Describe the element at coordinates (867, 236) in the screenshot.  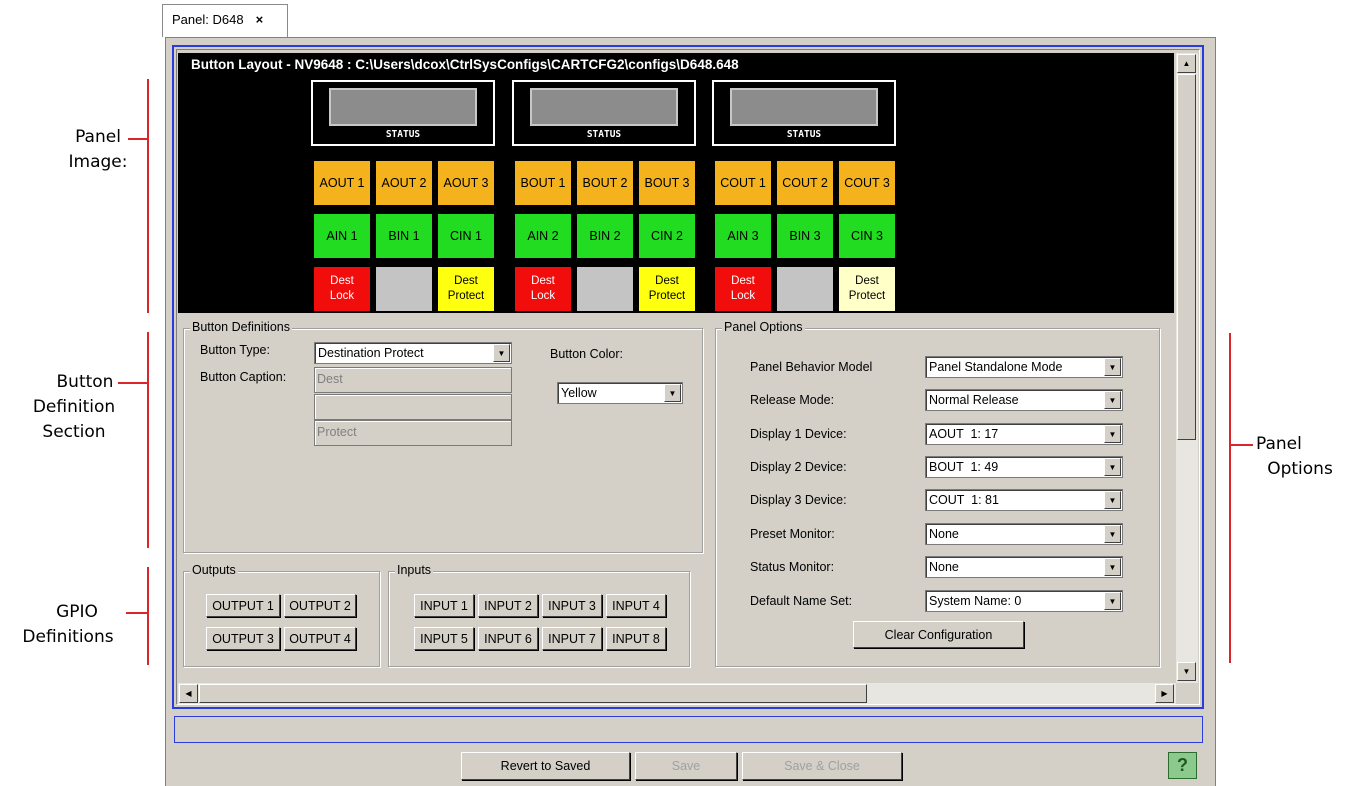
I see `panel-button-in: CIN 3` at that location.